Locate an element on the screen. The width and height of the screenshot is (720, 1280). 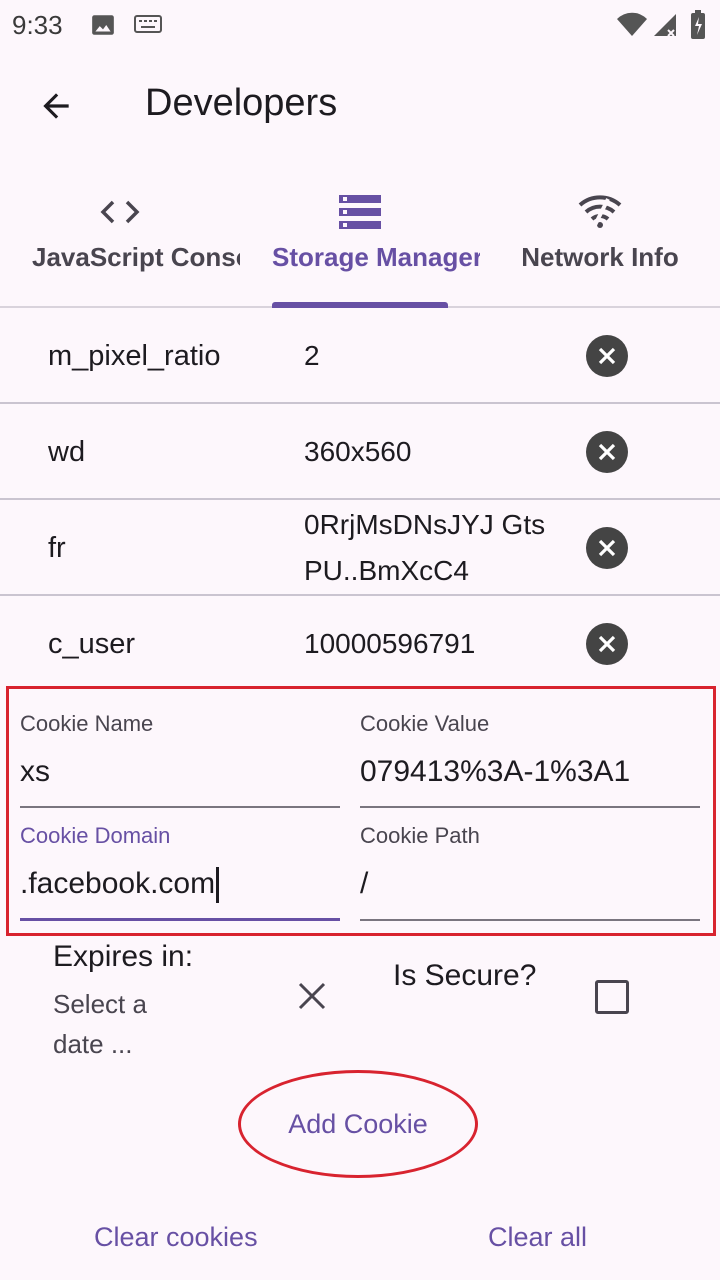
clear-date-button is located at coordinates (312, 996).